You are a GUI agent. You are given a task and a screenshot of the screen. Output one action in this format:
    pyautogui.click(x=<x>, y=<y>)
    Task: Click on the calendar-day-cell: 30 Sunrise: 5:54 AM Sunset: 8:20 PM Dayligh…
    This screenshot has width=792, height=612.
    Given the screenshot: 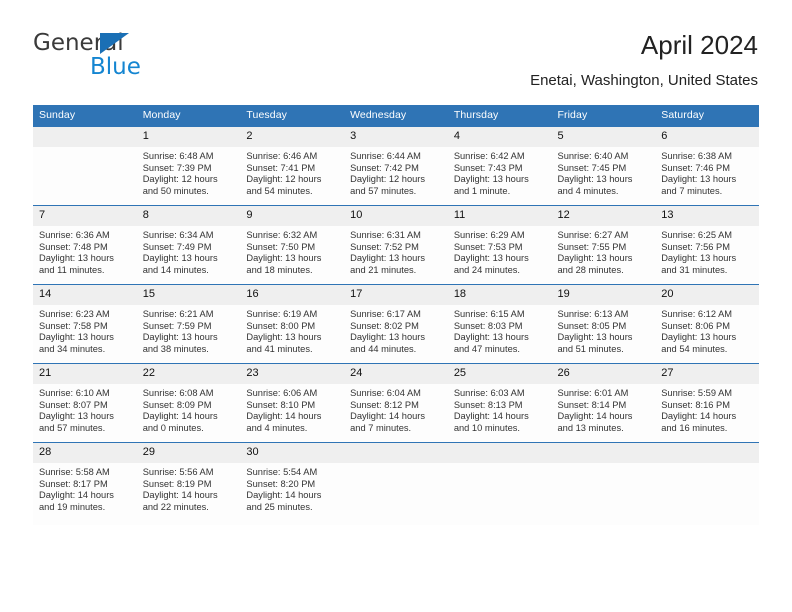 What is the action you would take?
    pyautogui.click(x=292, y=483)
    